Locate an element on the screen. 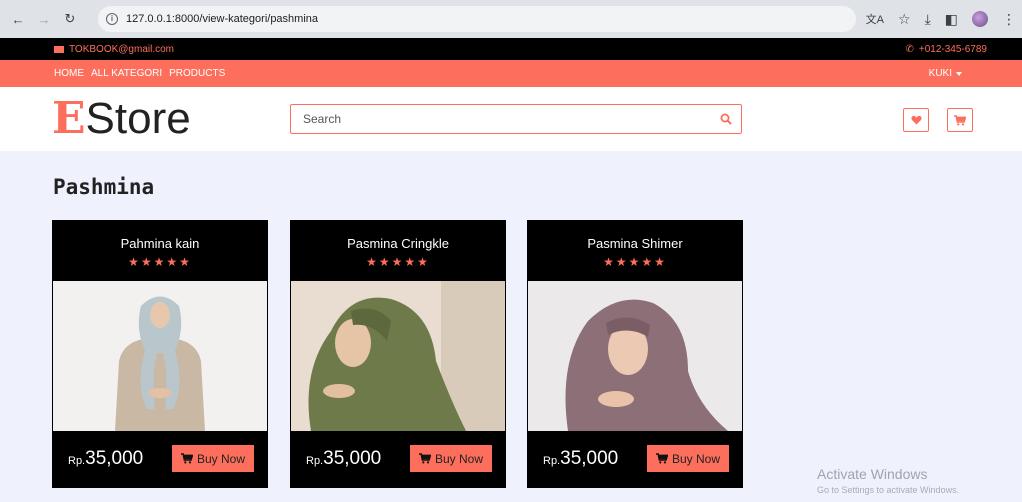 The width and height of the screenshot is (1022, 502). email-text: TOKBOOK@gmail.com is located at coordinates (121, 49).